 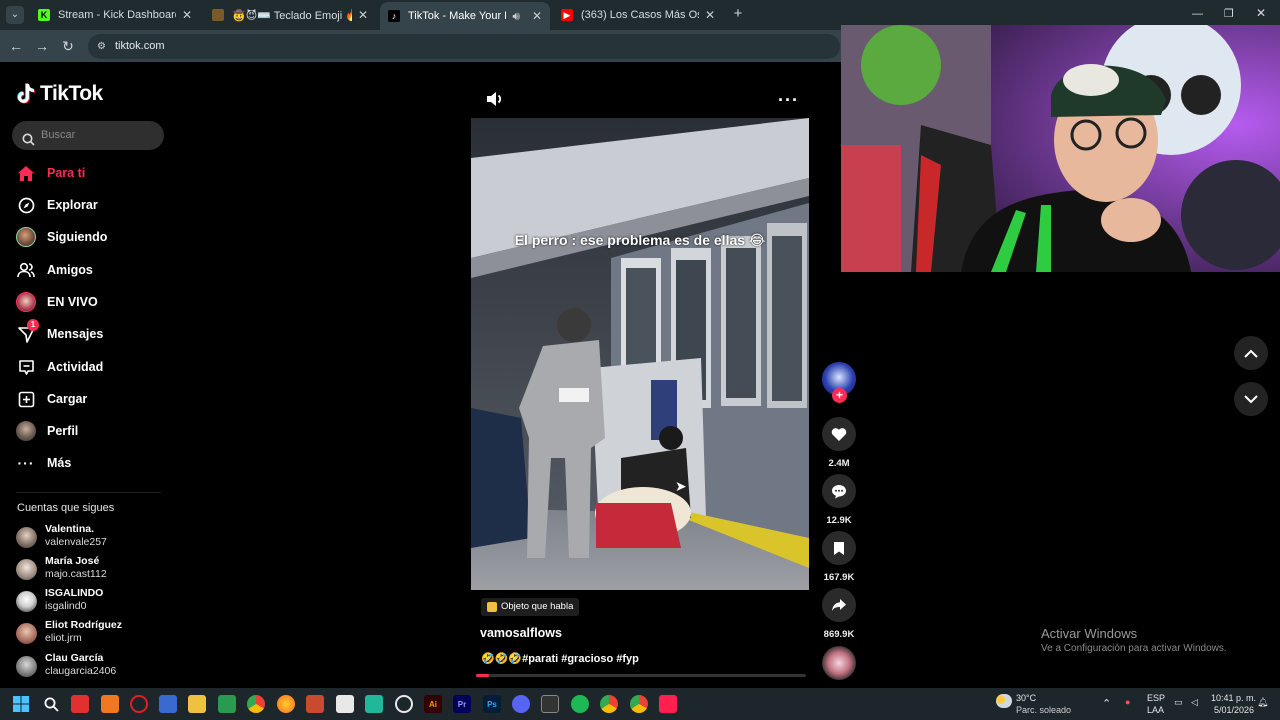 I want to click on language-indicator: ESP, so click(x=1156, y=698).